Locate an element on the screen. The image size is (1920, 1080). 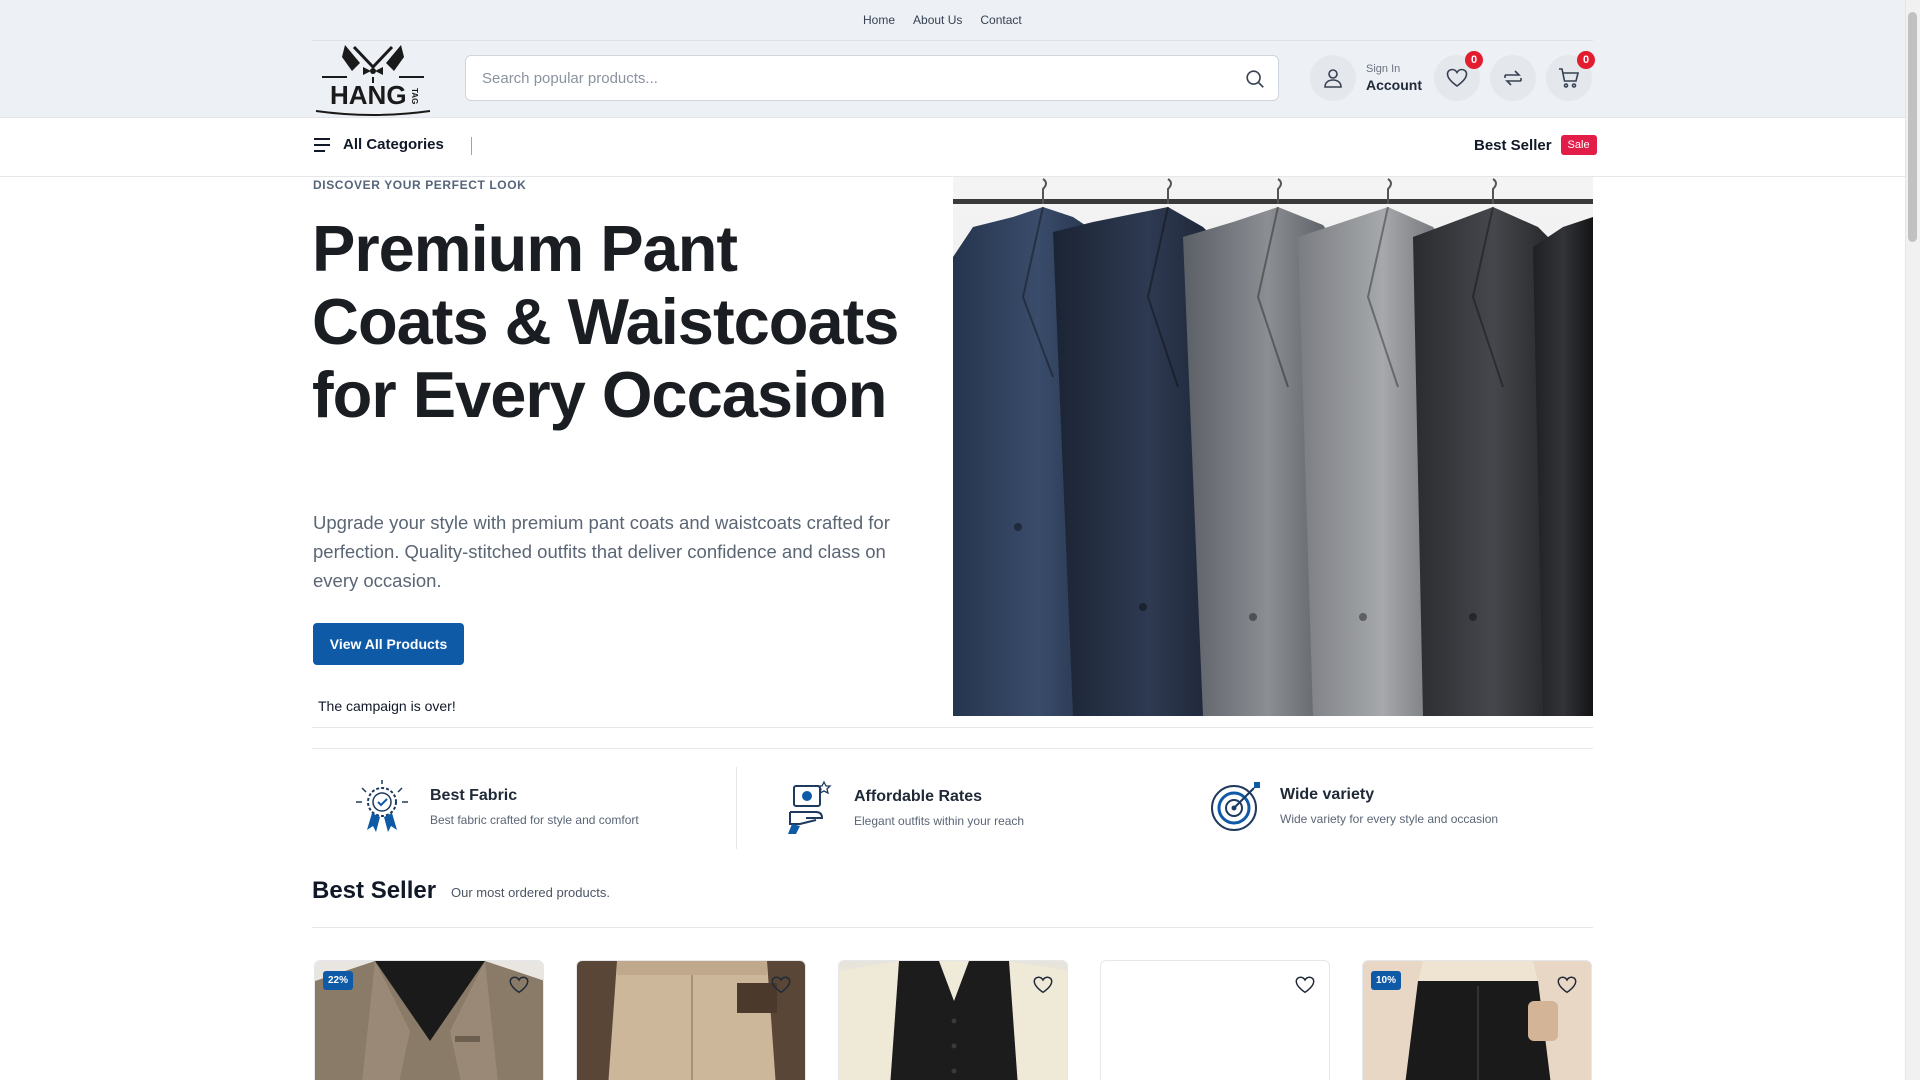
price-hand-icon is located at coordinates (810, 807).